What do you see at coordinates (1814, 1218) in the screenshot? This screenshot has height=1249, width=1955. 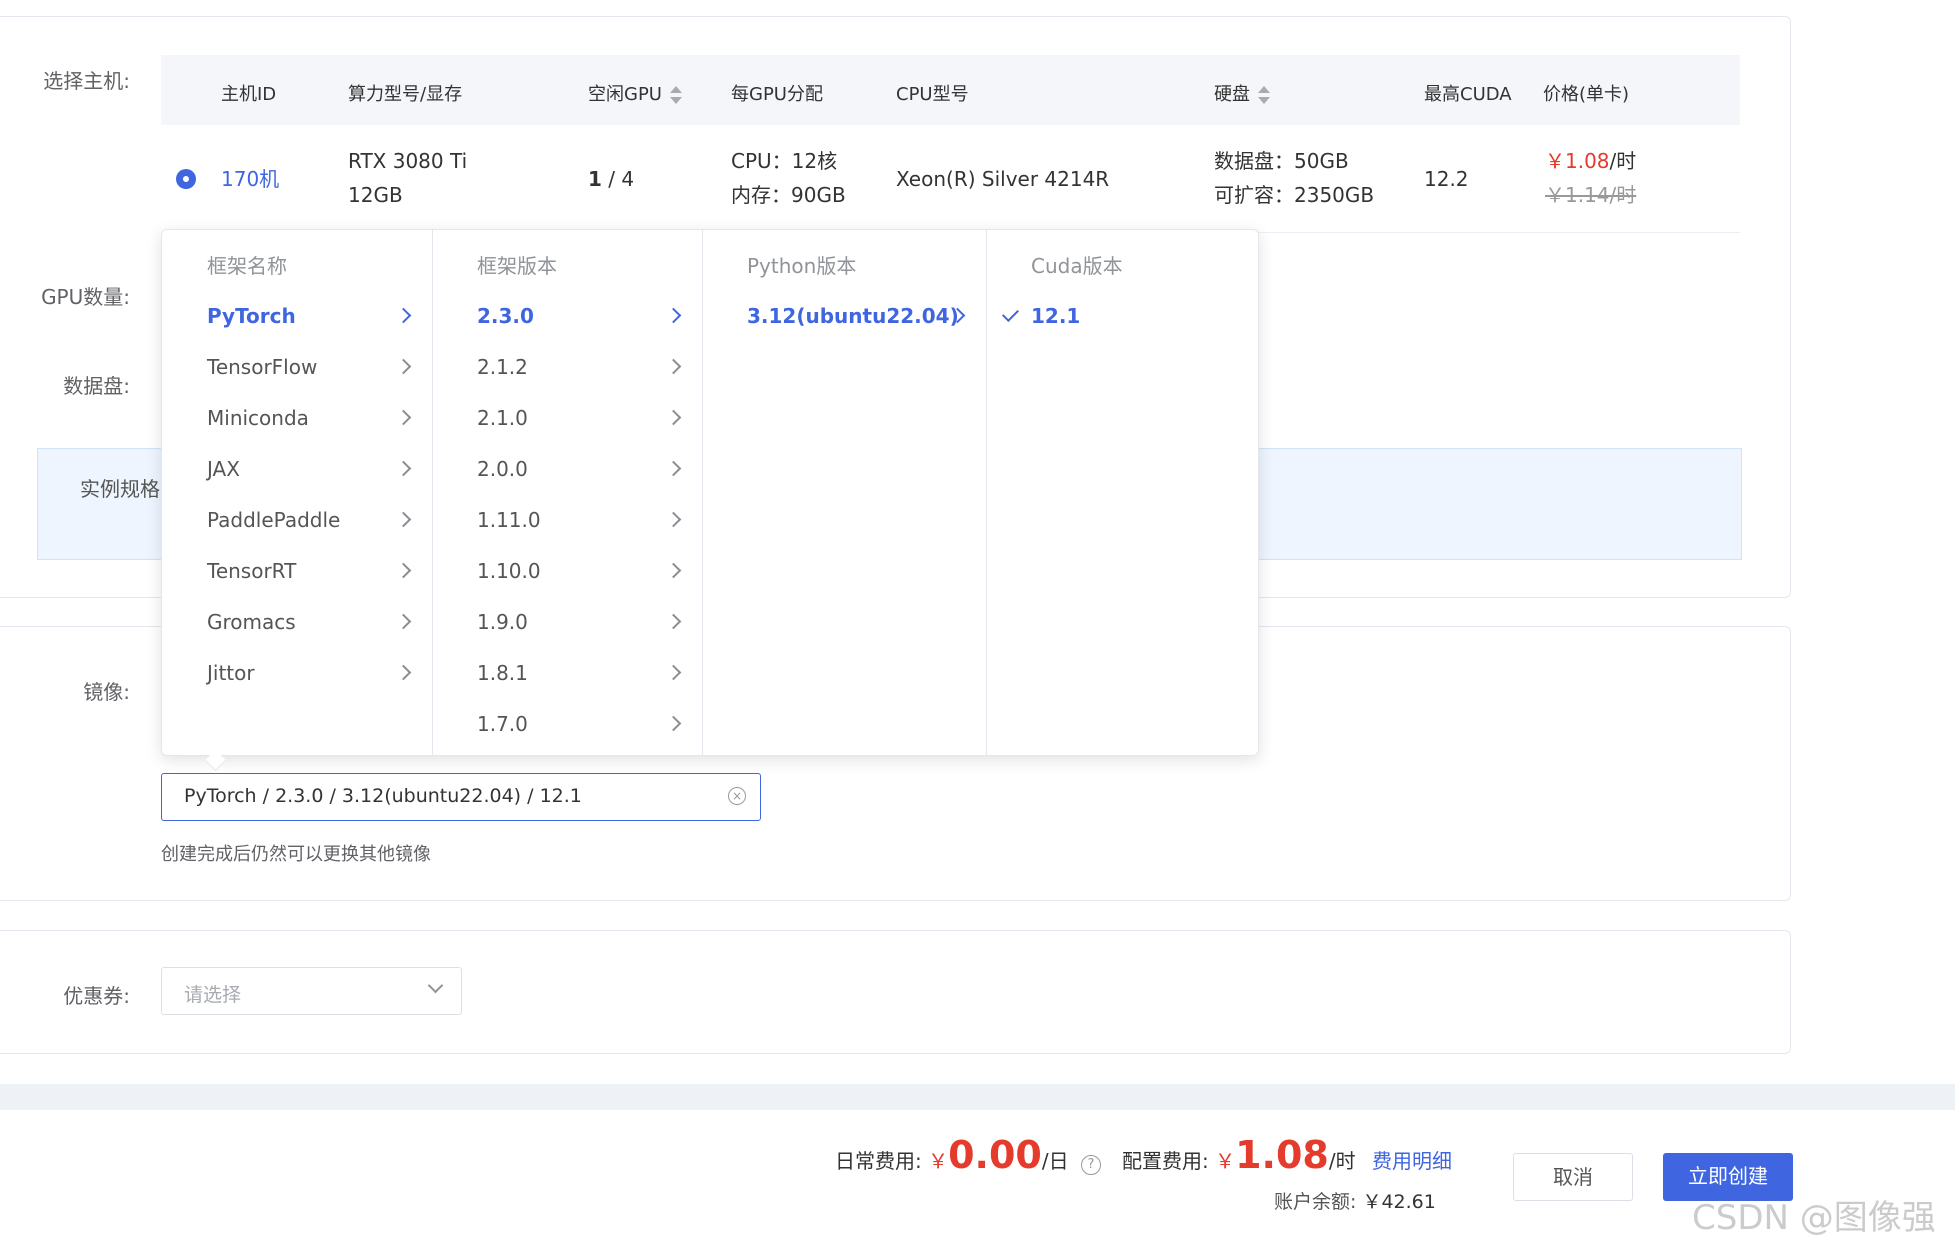 I see `watermark: CSDN @图像强` at bounding box center [1814, 1218].